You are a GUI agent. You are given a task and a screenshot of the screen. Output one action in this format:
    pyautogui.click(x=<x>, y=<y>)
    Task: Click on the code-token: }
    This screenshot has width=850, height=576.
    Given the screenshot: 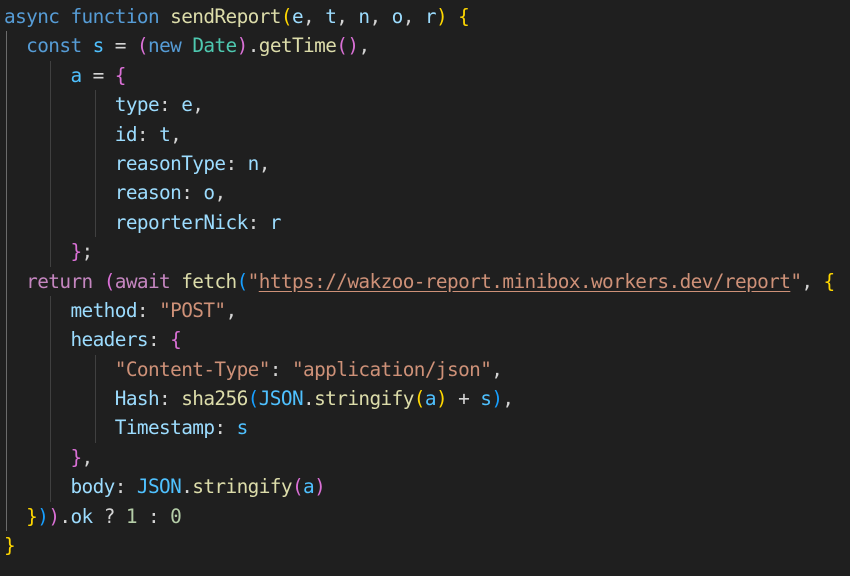 What is the action you would take?
    pyautogui.click(x=32, y=516)
    